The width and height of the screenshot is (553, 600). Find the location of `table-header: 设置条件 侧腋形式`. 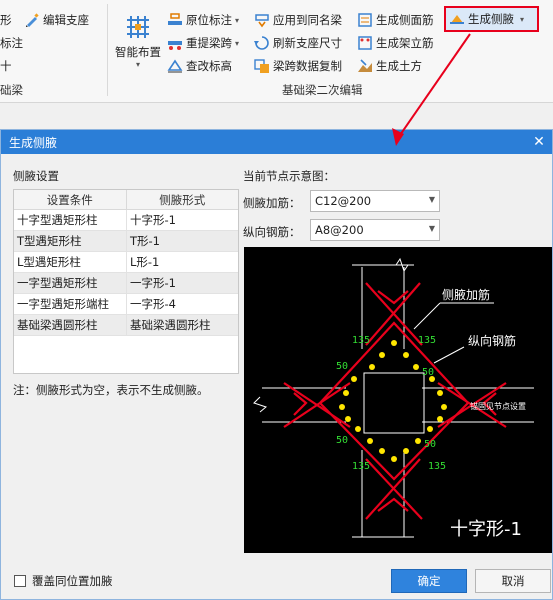

table-header: 设置条件 侧腋形式 is located at coordinates (126, 200).